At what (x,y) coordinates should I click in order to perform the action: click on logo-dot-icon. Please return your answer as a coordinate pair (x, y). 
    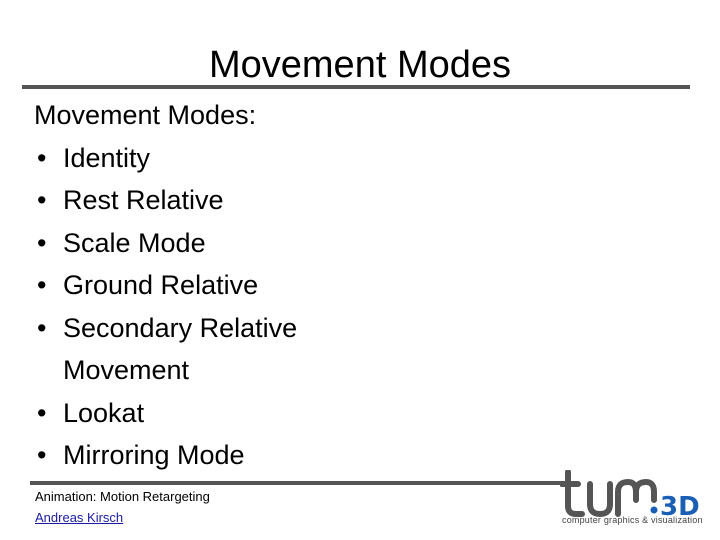
    Looking at the image, I should click on (654, 510).